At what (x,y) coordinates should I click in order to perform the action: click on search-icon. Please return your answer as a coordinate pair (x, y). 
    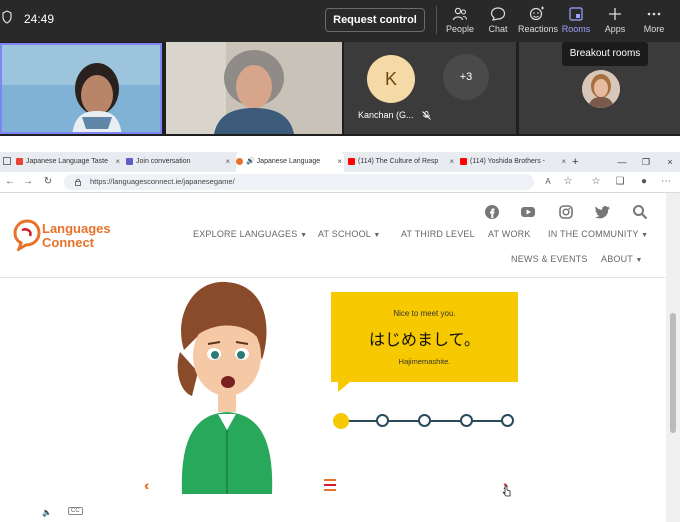
    Looking at the image, I should click on (640, 212).